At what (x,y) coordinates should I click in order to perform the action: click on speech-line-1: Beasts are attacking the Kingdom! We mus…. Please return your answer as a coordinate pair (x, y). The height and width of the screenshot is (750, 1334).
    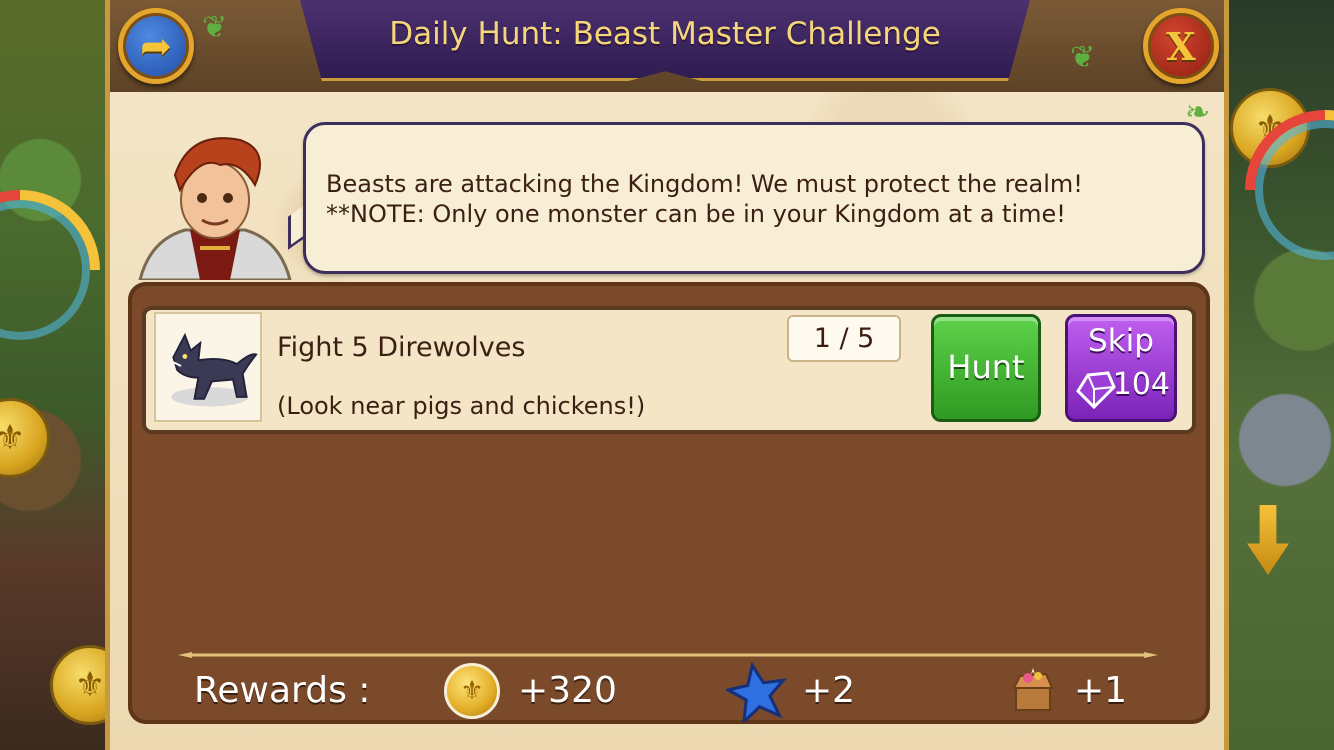
    Looking at the image, I should click on (704, 184).